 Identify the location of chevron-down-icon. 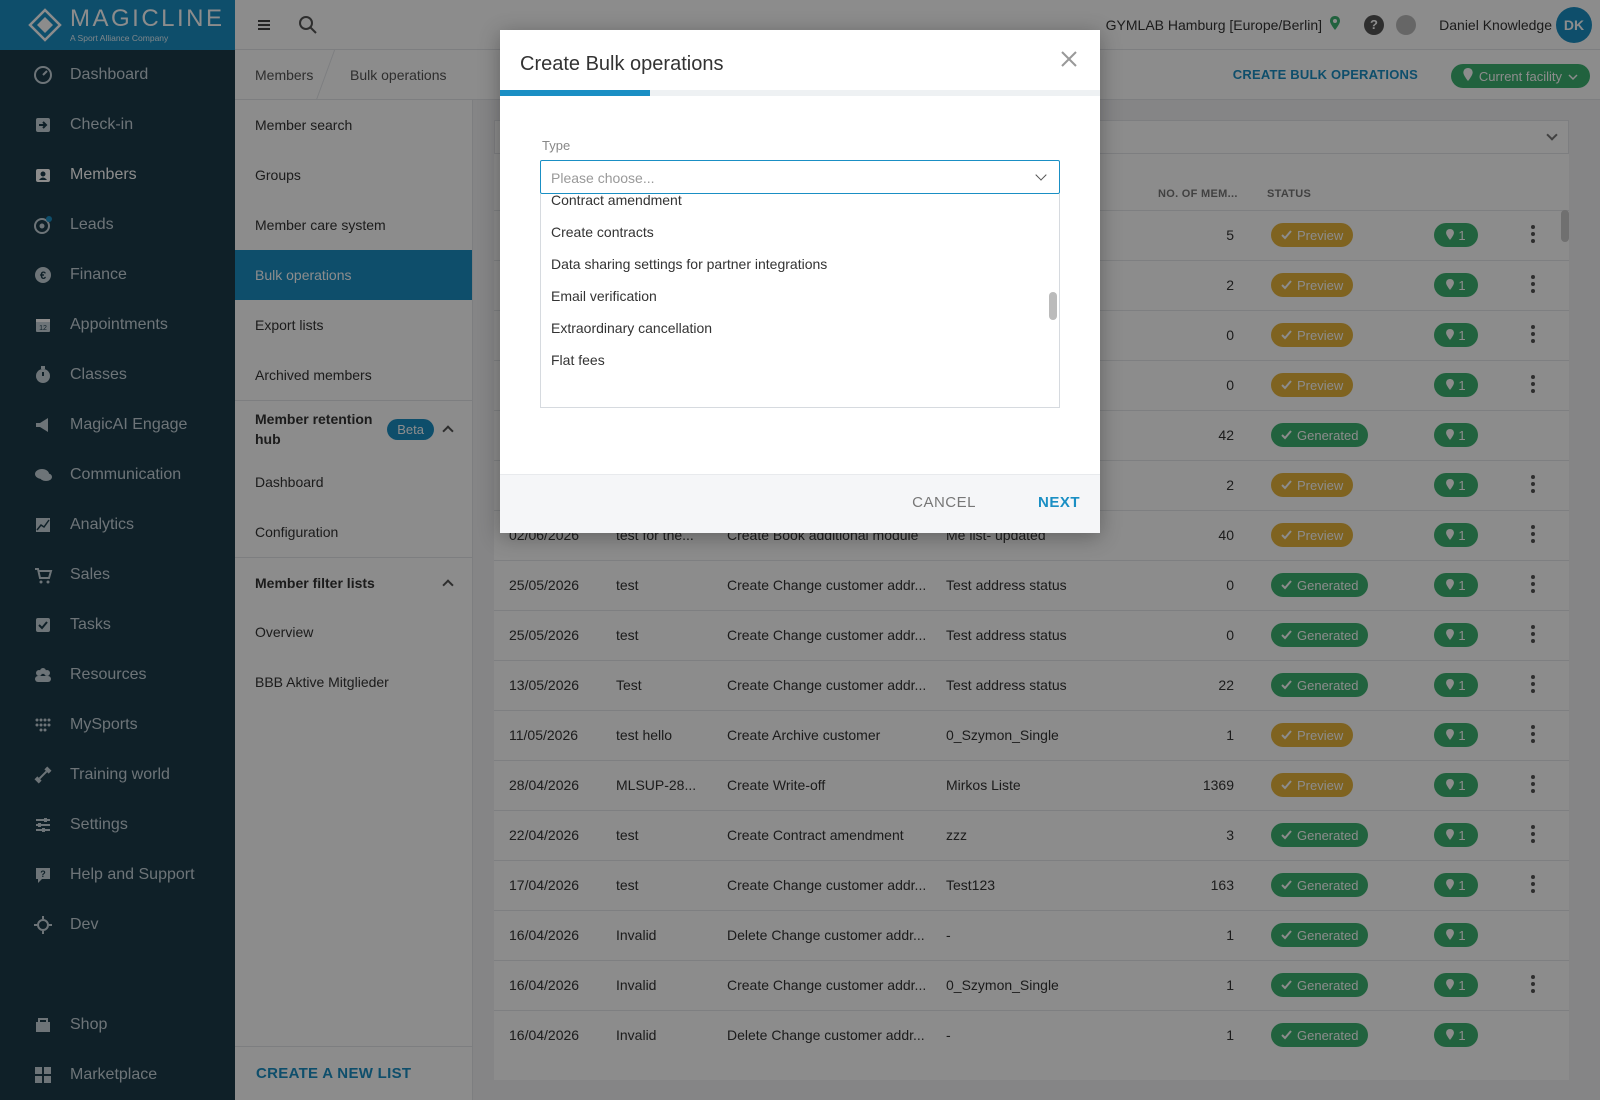
(1041, 175).